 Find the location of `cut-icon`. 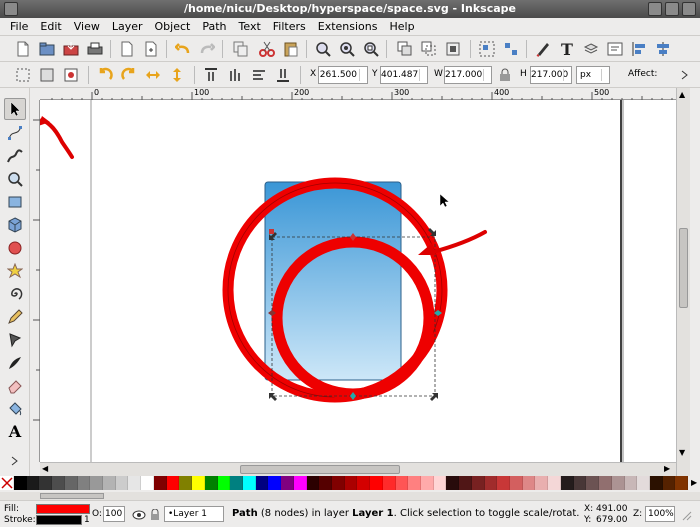

cut-icon is located at coordinates (267, 49).